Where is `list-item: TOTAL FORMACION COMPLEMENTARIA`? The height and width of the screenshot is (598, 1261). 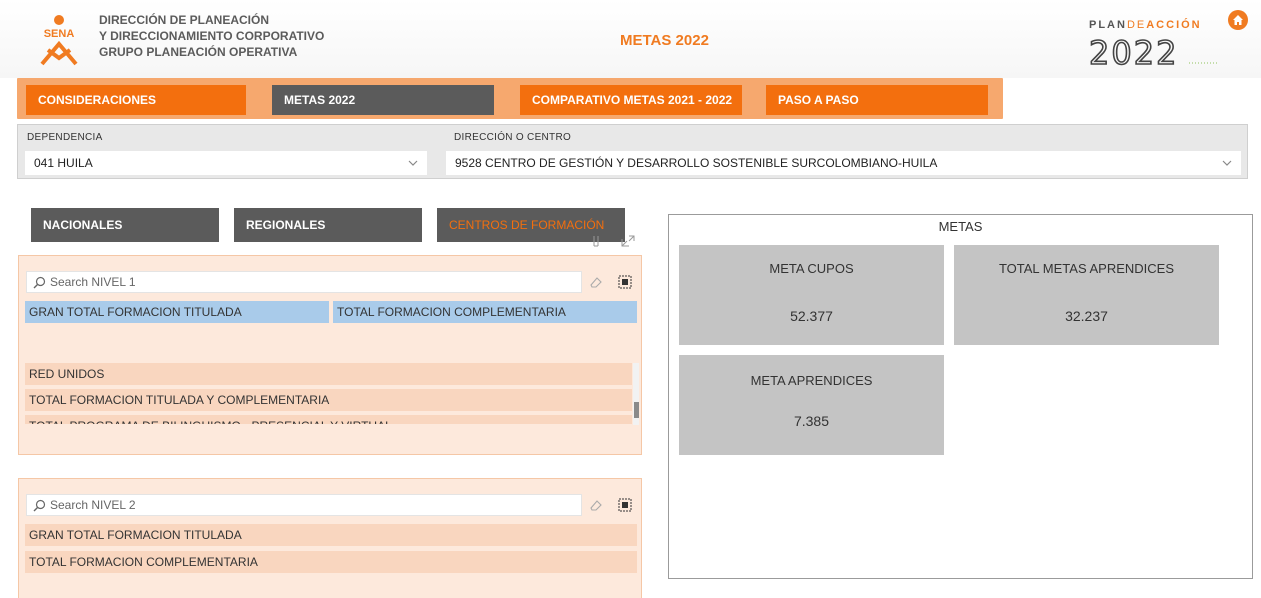
list-item: TOTAL FORMACION COMPLEMENTARIA is located at coordinates (331, 562).